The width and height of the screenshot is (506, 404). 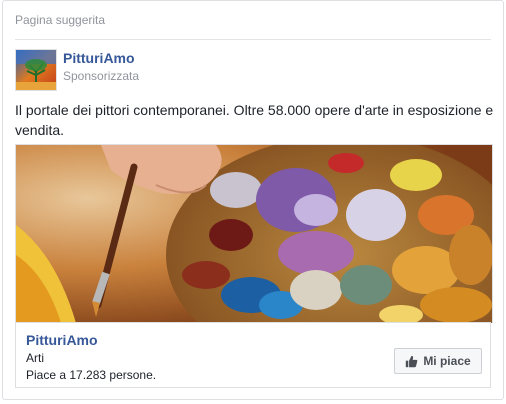 I want to click on sponsored-label: Sponsorizzata, so click(x=101, y=76).